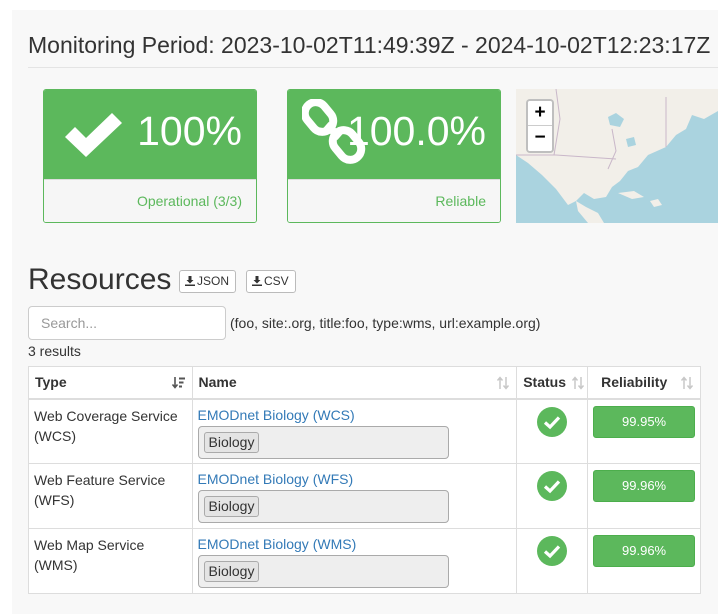 The width and height of the screenshot is (718, 614). I want to click on reliability-footer-label: Reliable, so click(460, 201).